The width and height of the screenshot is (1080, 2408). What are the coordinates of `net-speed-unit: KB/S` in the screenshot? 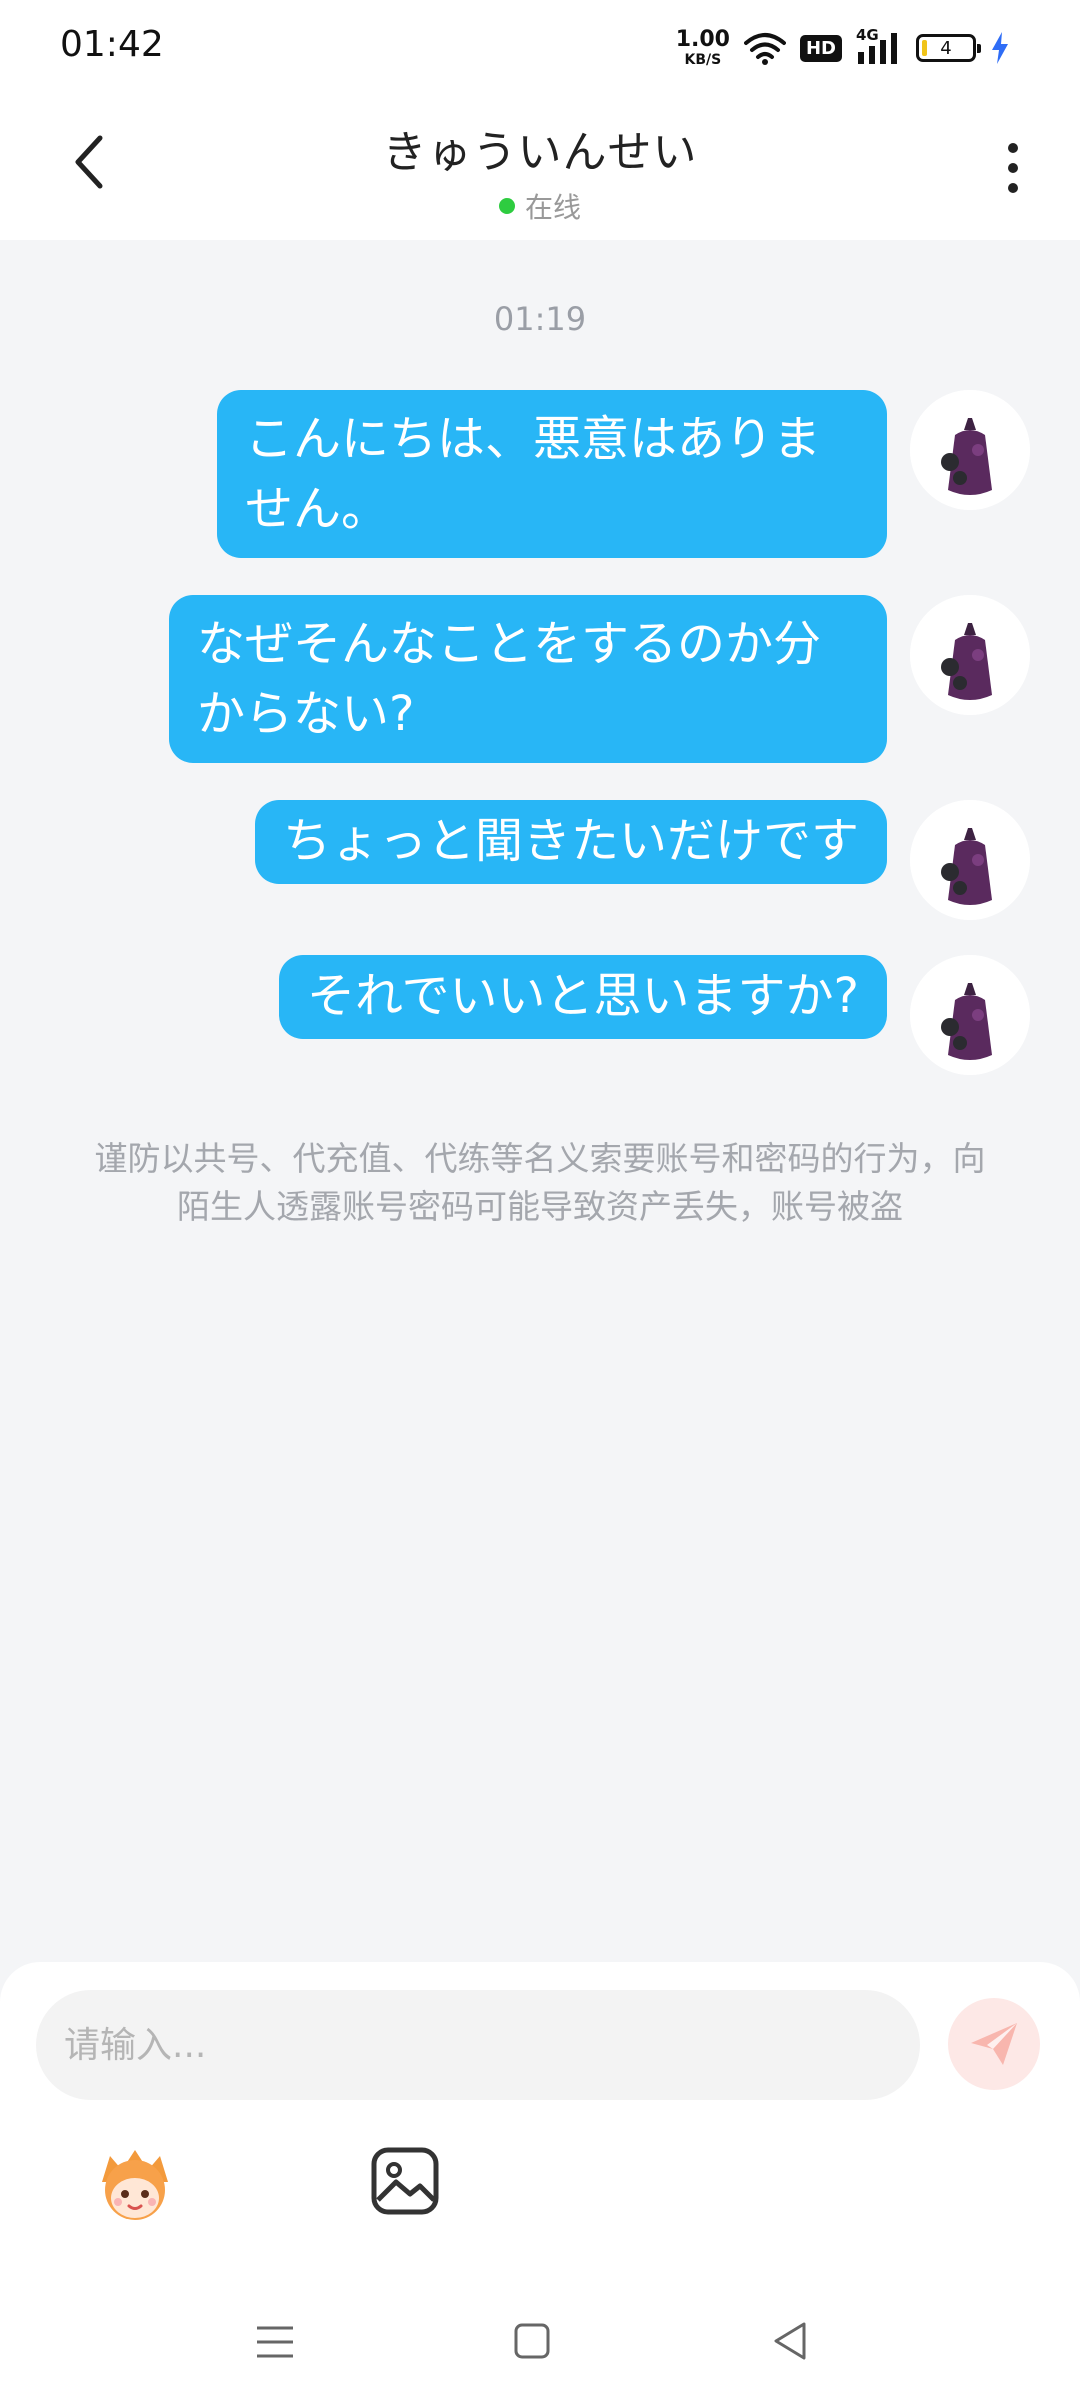 It's located at (703, 60).